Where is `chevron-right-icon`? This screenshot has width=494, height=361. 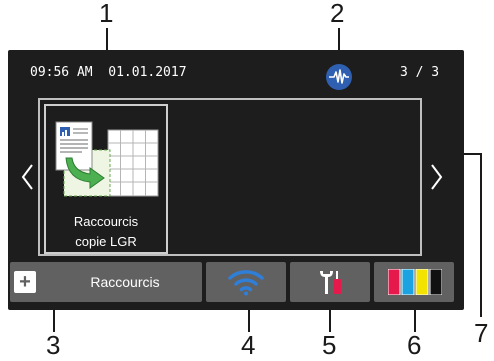 chevron-right-icon is located at coordinates (437, 179).